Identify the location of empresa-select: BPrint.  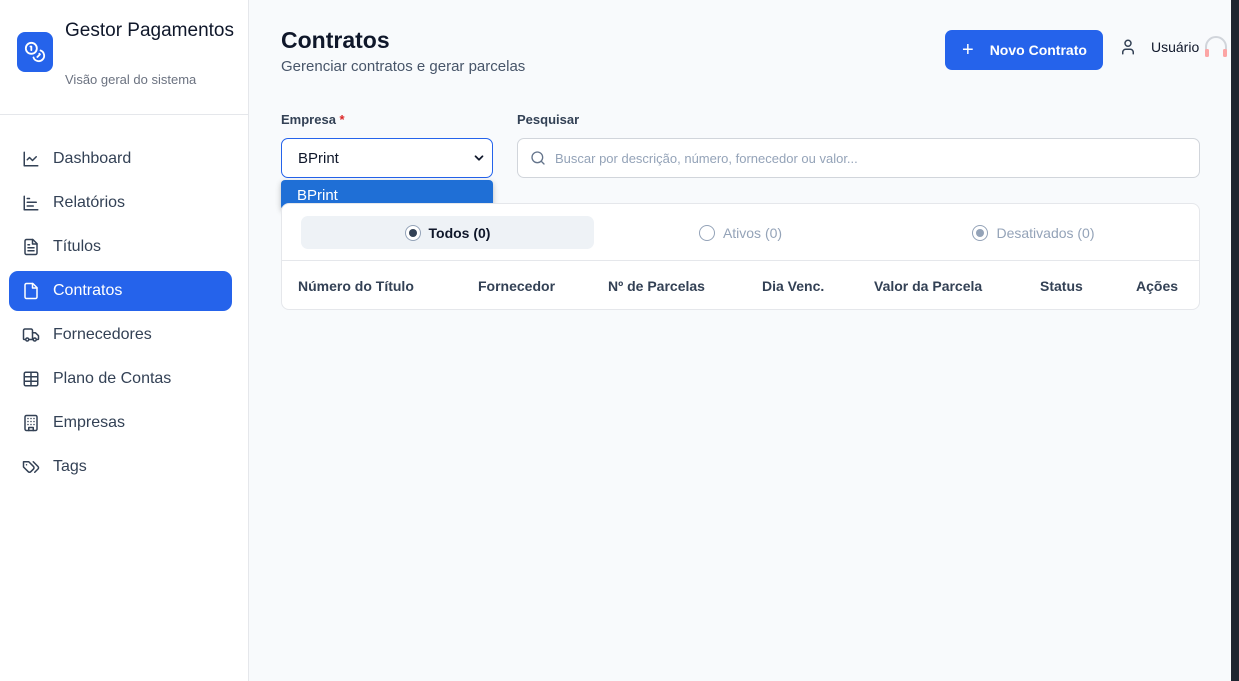
(387, 158).